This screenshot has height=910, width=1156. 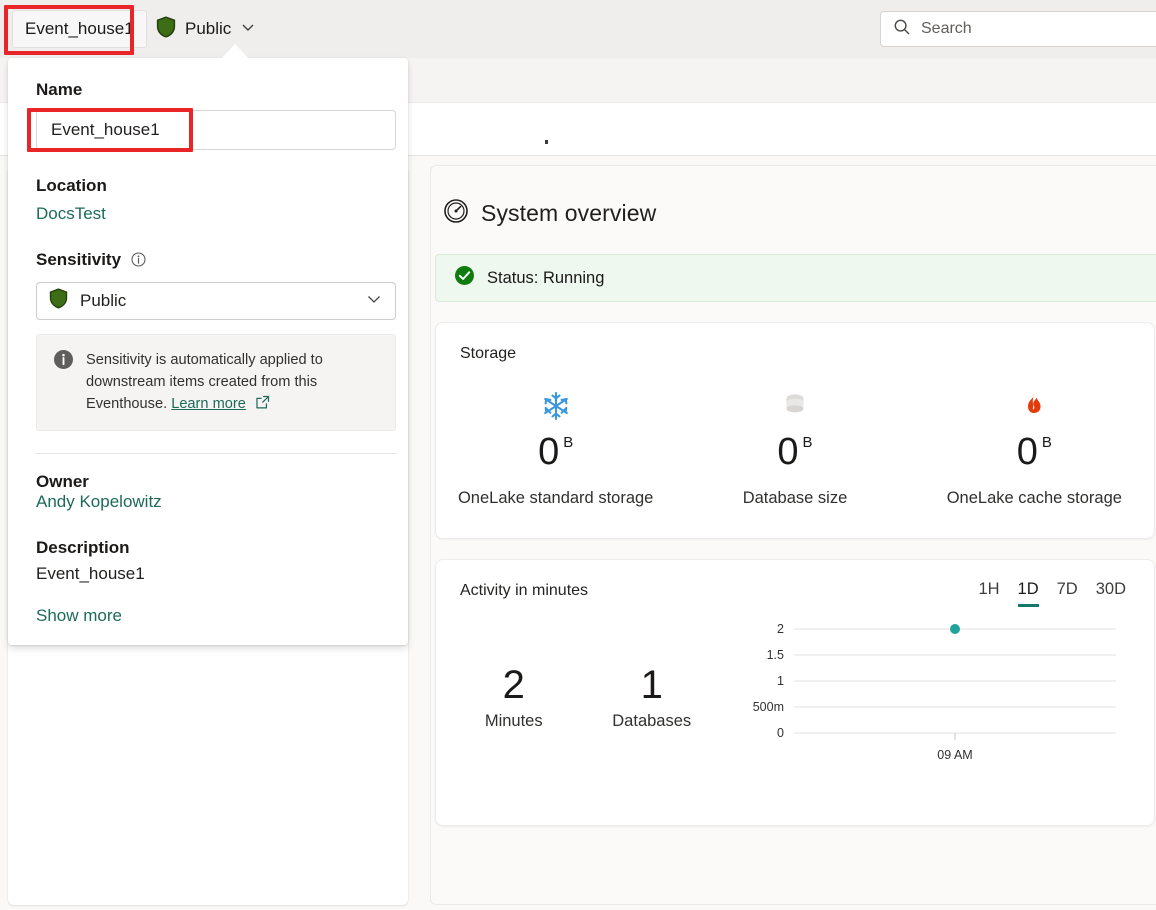 I want to click on storage-card-title: Storage, so click(x=488, y=353).